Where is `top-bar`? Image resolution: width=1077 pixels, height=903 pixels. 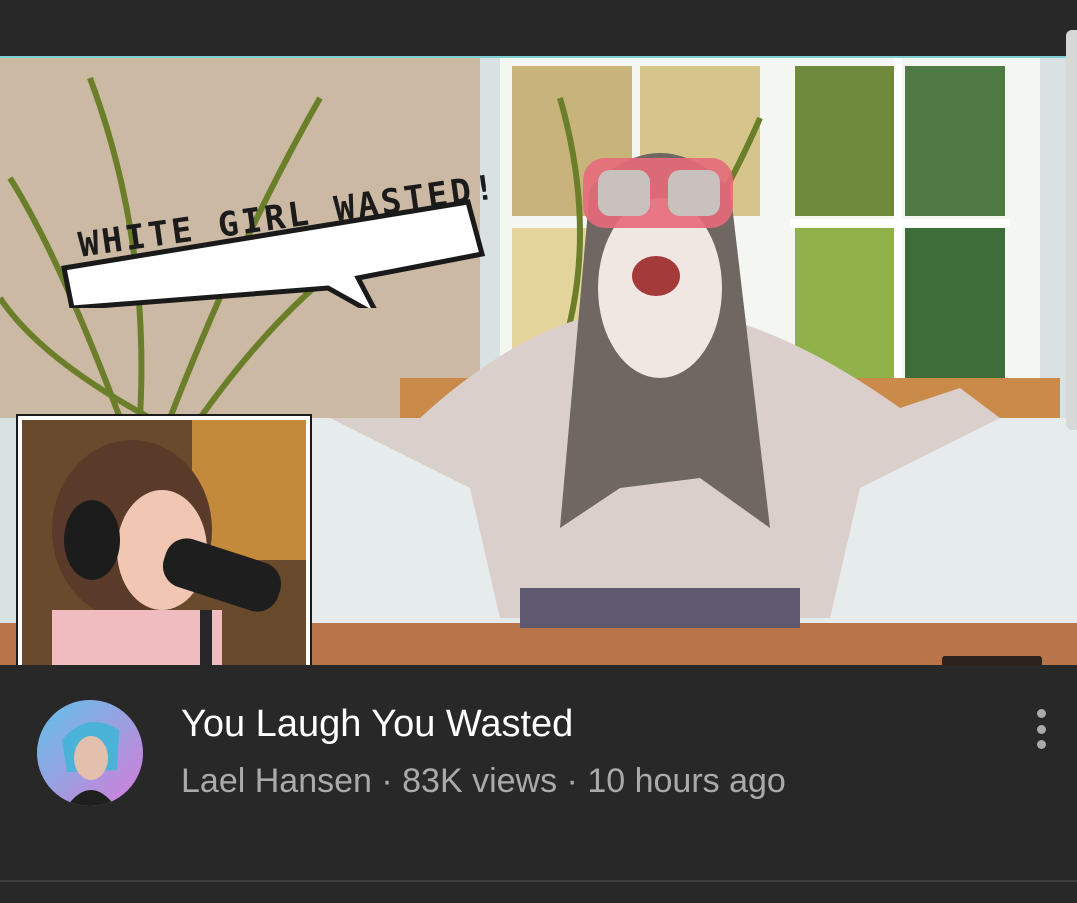
top-bar is located at coordinates (538, 28).